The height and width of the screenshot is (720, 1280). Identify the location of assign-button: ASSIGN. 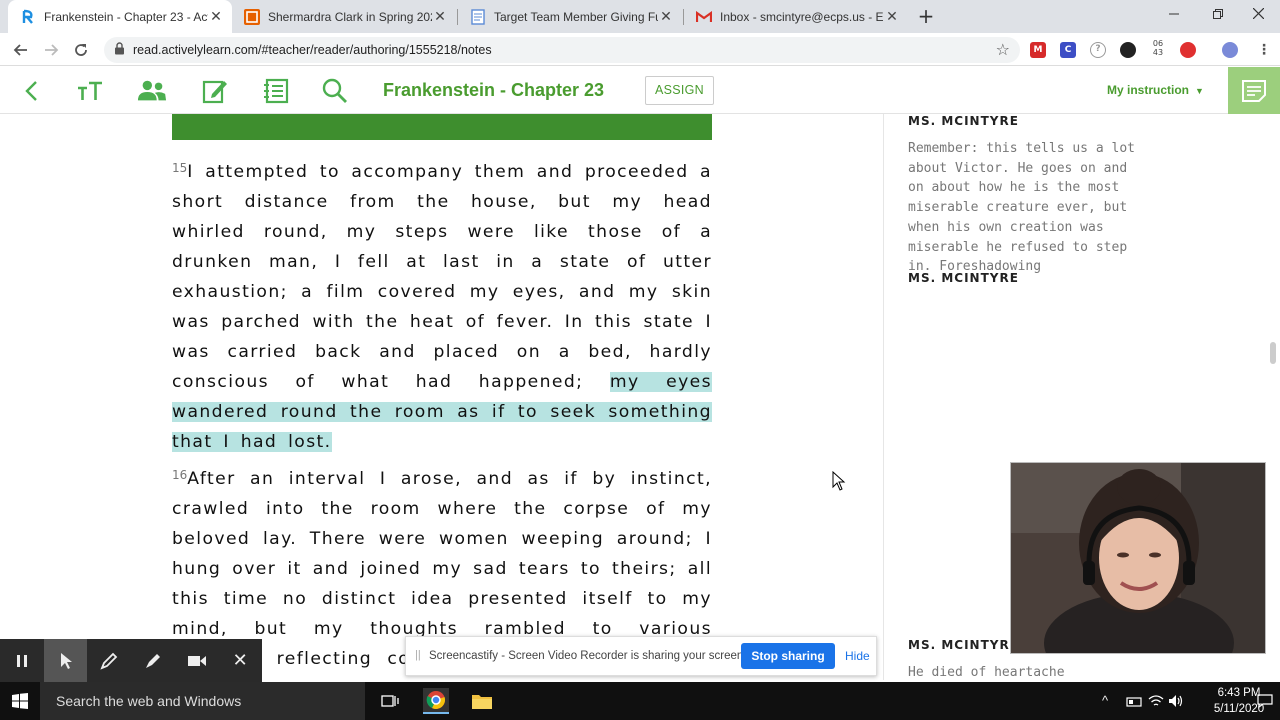
(679, 90).